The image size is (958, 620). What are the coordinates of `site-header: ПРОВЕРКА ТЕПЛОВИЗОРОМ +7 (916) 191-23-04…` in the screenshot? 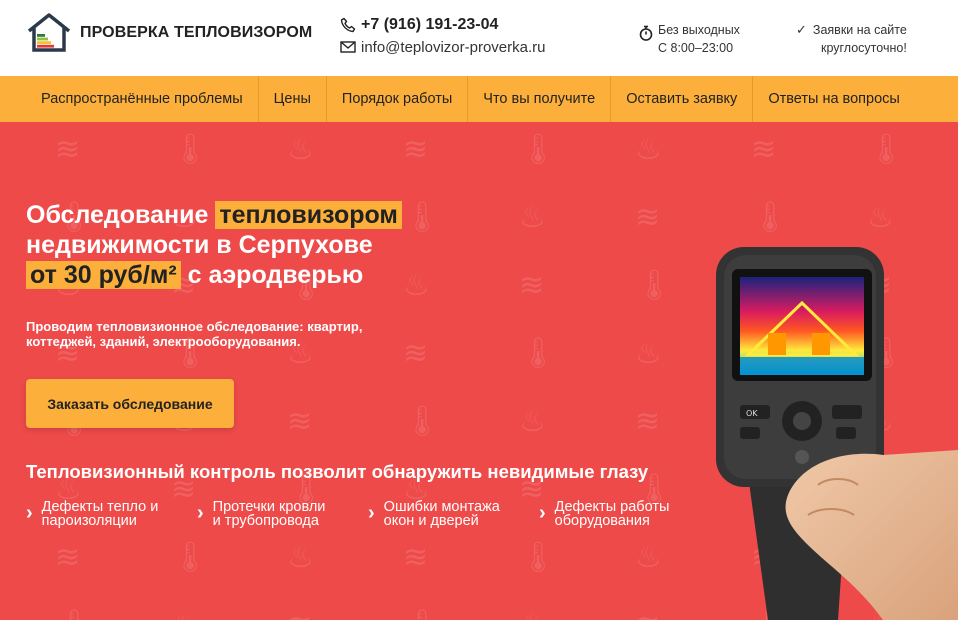 It's located at (479, 38).